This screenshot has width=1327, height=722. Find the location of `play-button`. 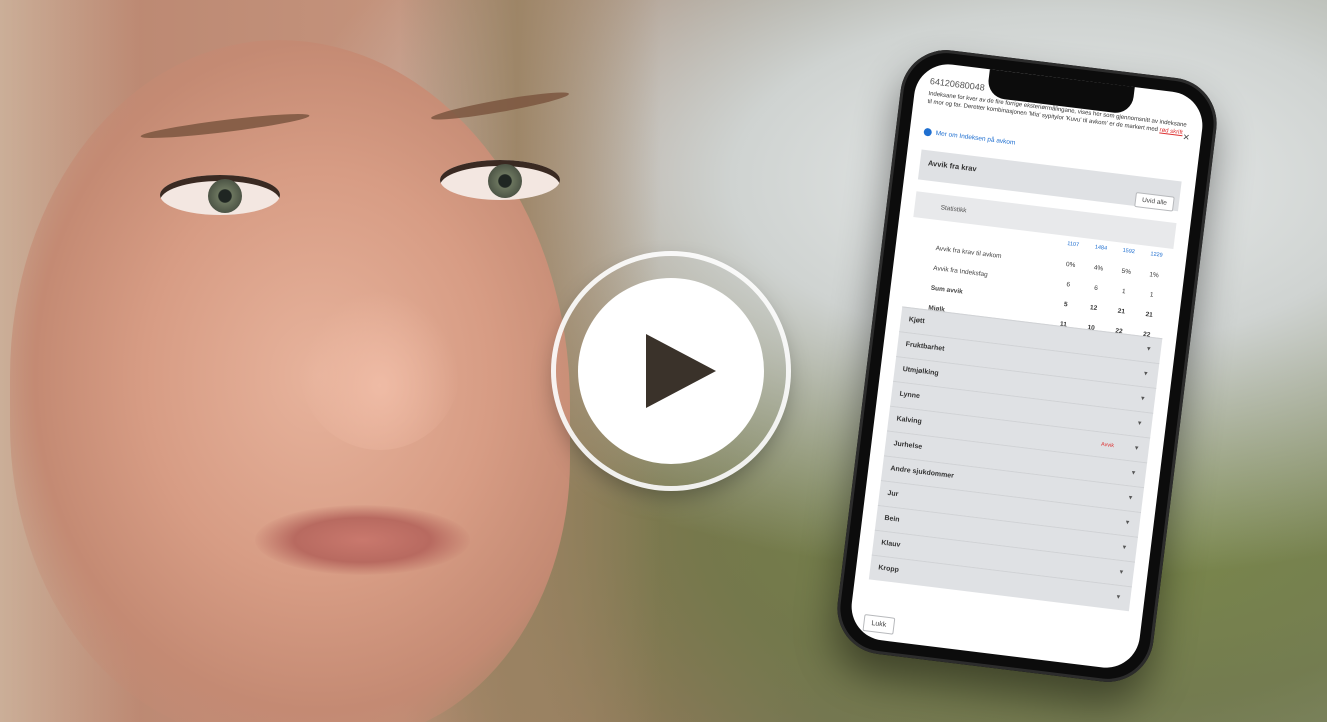

play-button is located at coordinates (671, 371).